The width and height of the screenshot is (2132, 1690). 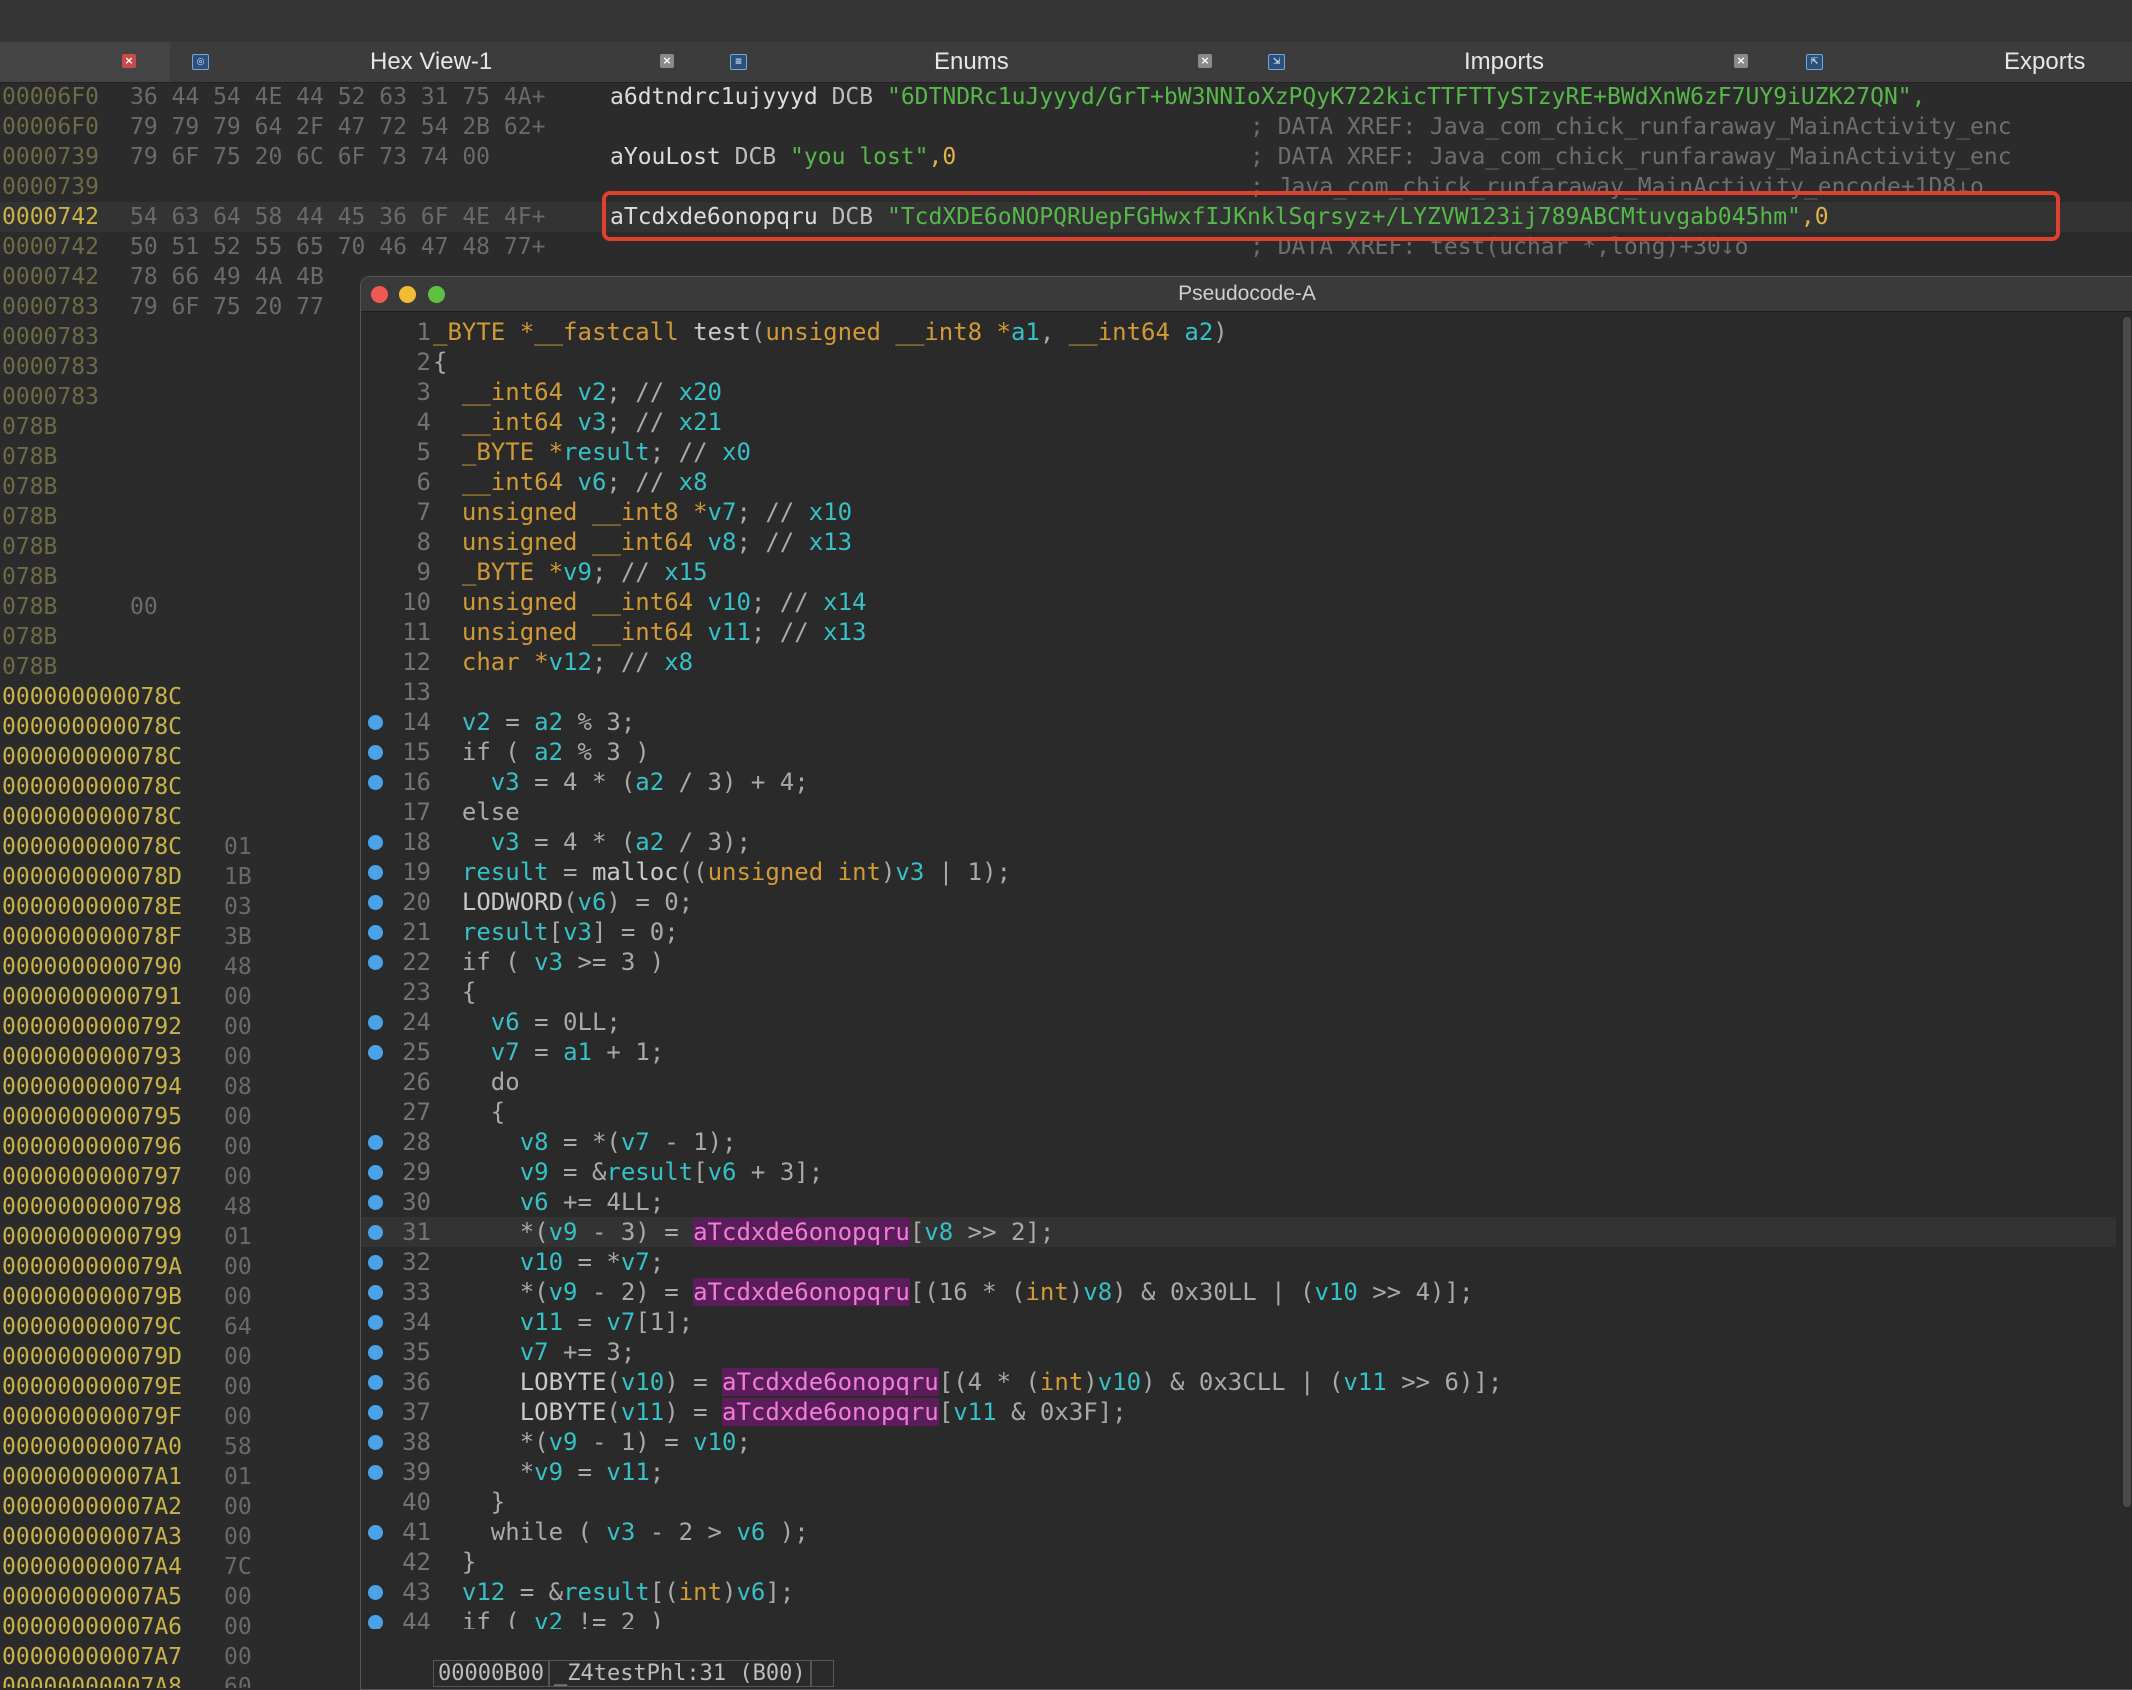 I want to click on code-line: 34 v11 = v7[1];, so click(x=1238, y=1322).